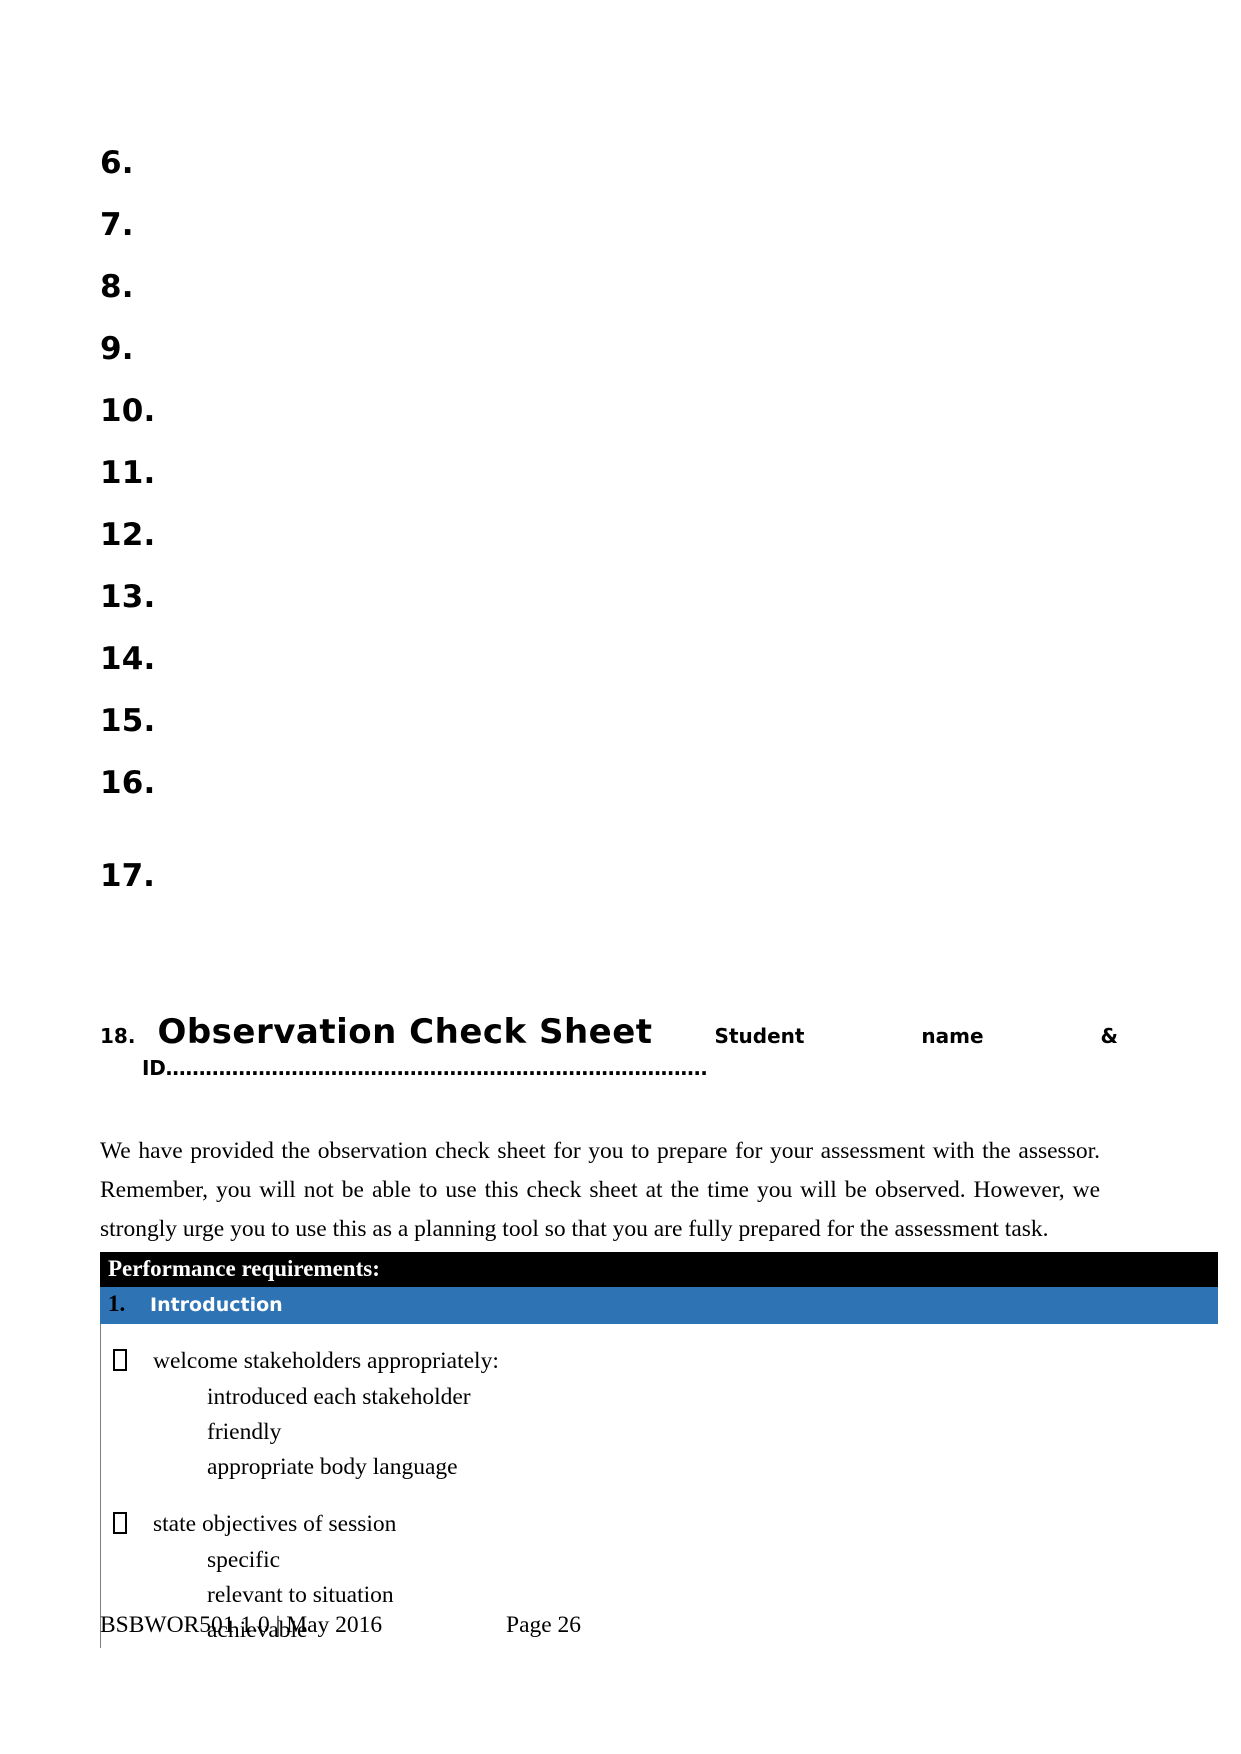 This screenshot has width=1241, height=1754. Describe the element at coordinates (117, 163) in the screenshot. I see `list-item-number: 6.` at that location.